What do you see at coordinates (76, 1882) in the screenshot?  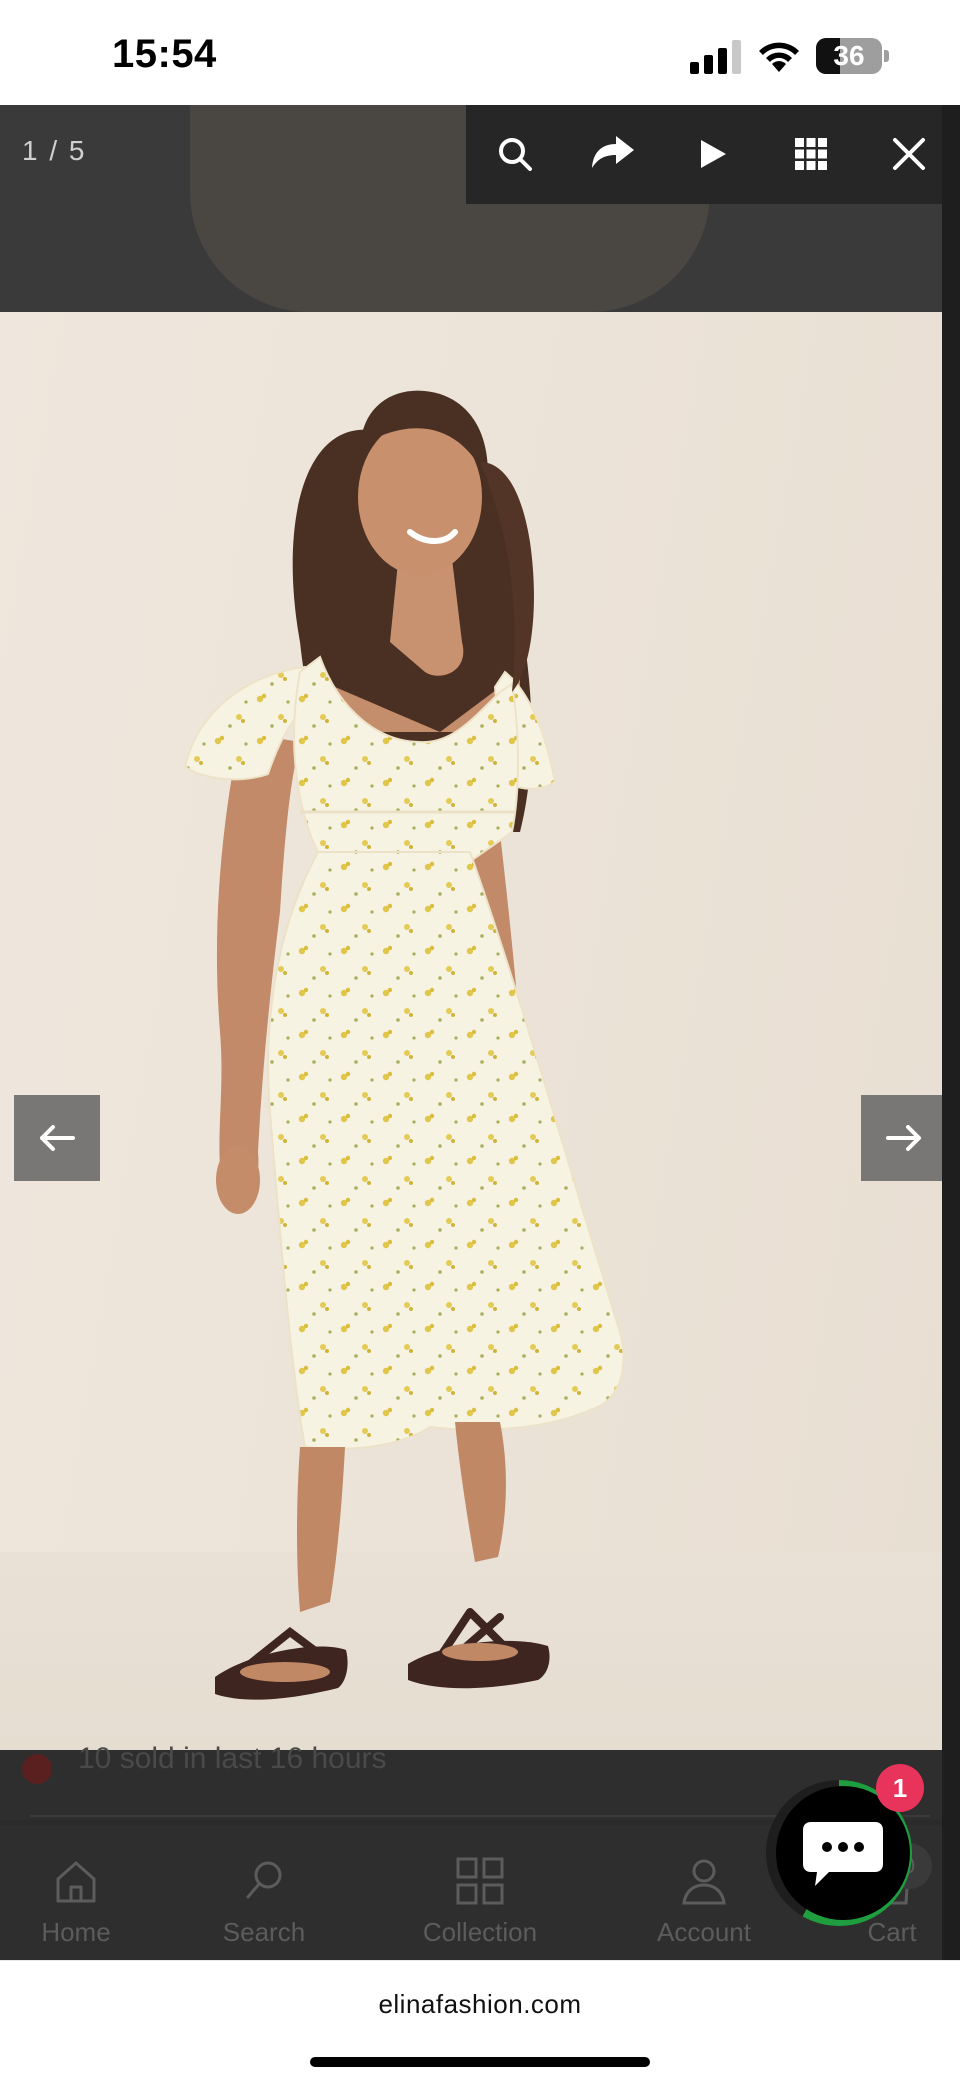 I see `home-icon` at bounding box center [76, 1882].